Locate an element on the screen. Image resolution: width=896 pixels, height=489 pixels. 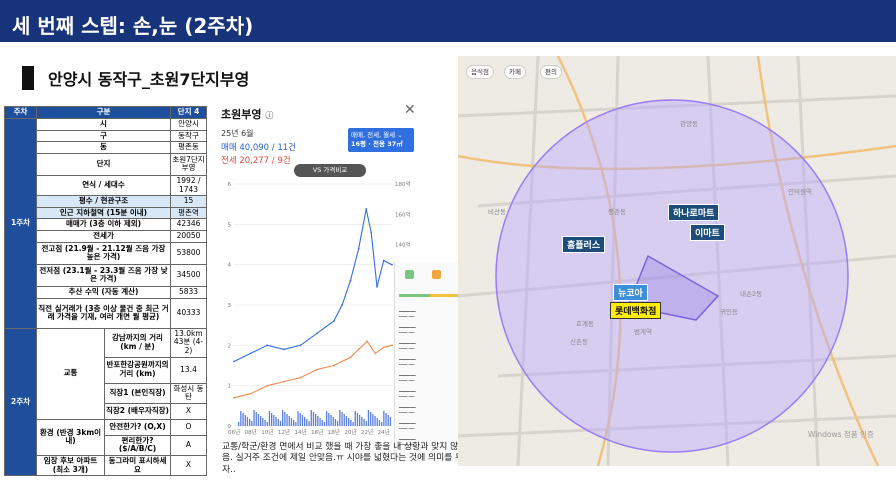
y-left-tick: 3 is located at coordinates (230, 306).